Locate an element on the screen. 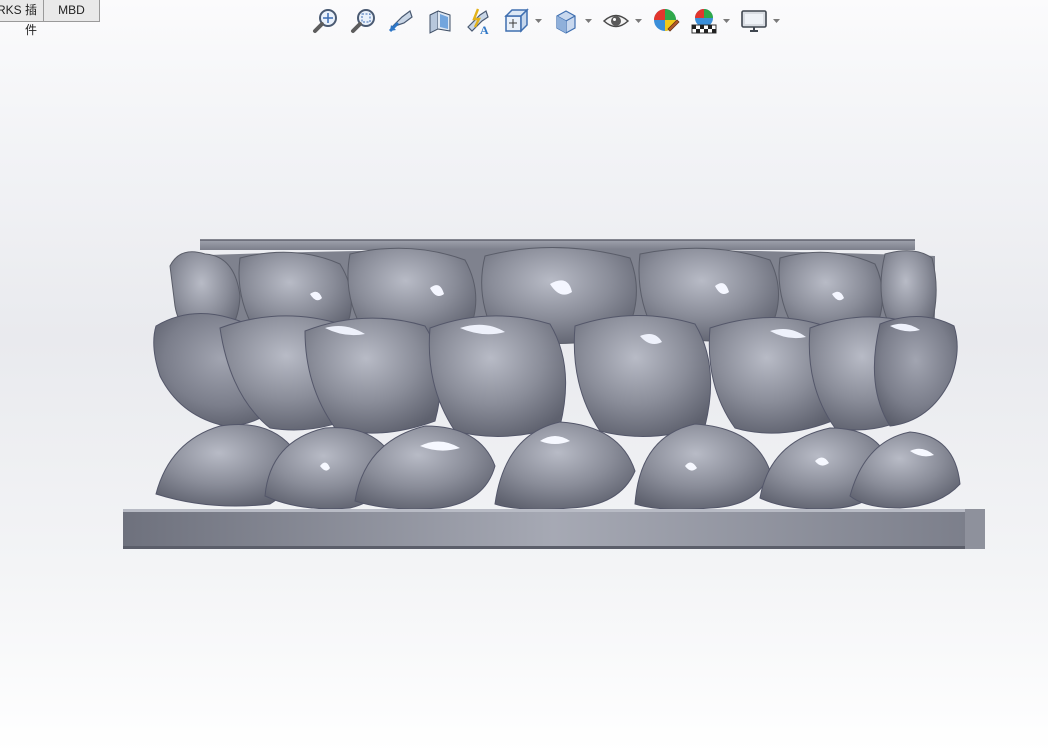  apply-scene-icon is located at coordinates (704, 21).